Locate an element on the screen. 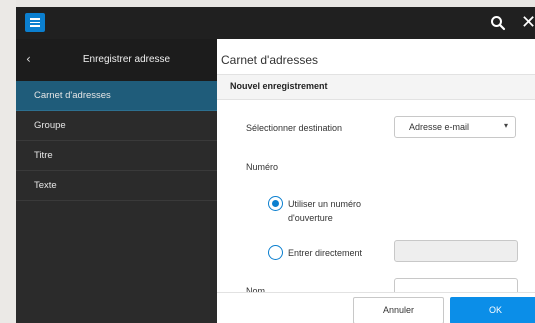 This screenshot has width=535, height=323. destination-value: Adresse e-mail is located at coordinates (439, 127).